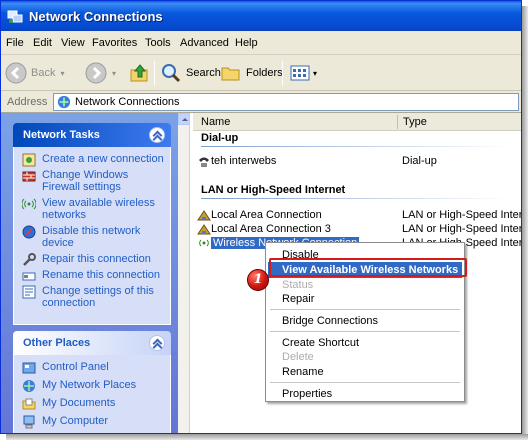 The height and width of the screenshot is (441, 529). I want to click on address-bar: Address Network Connections, so click(261, 102).